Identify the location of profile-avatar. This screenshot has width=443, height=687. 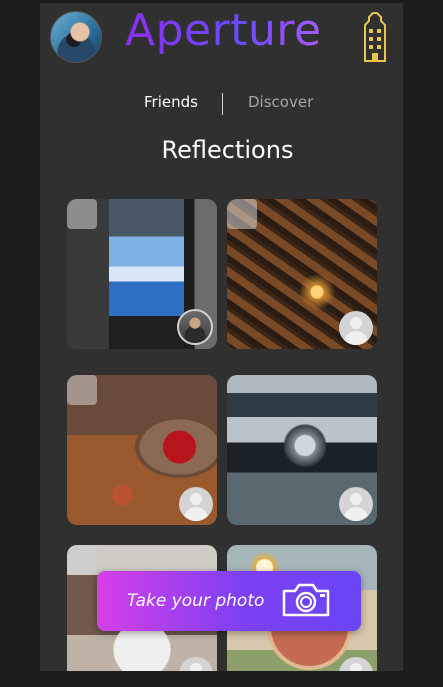
(76, 37).